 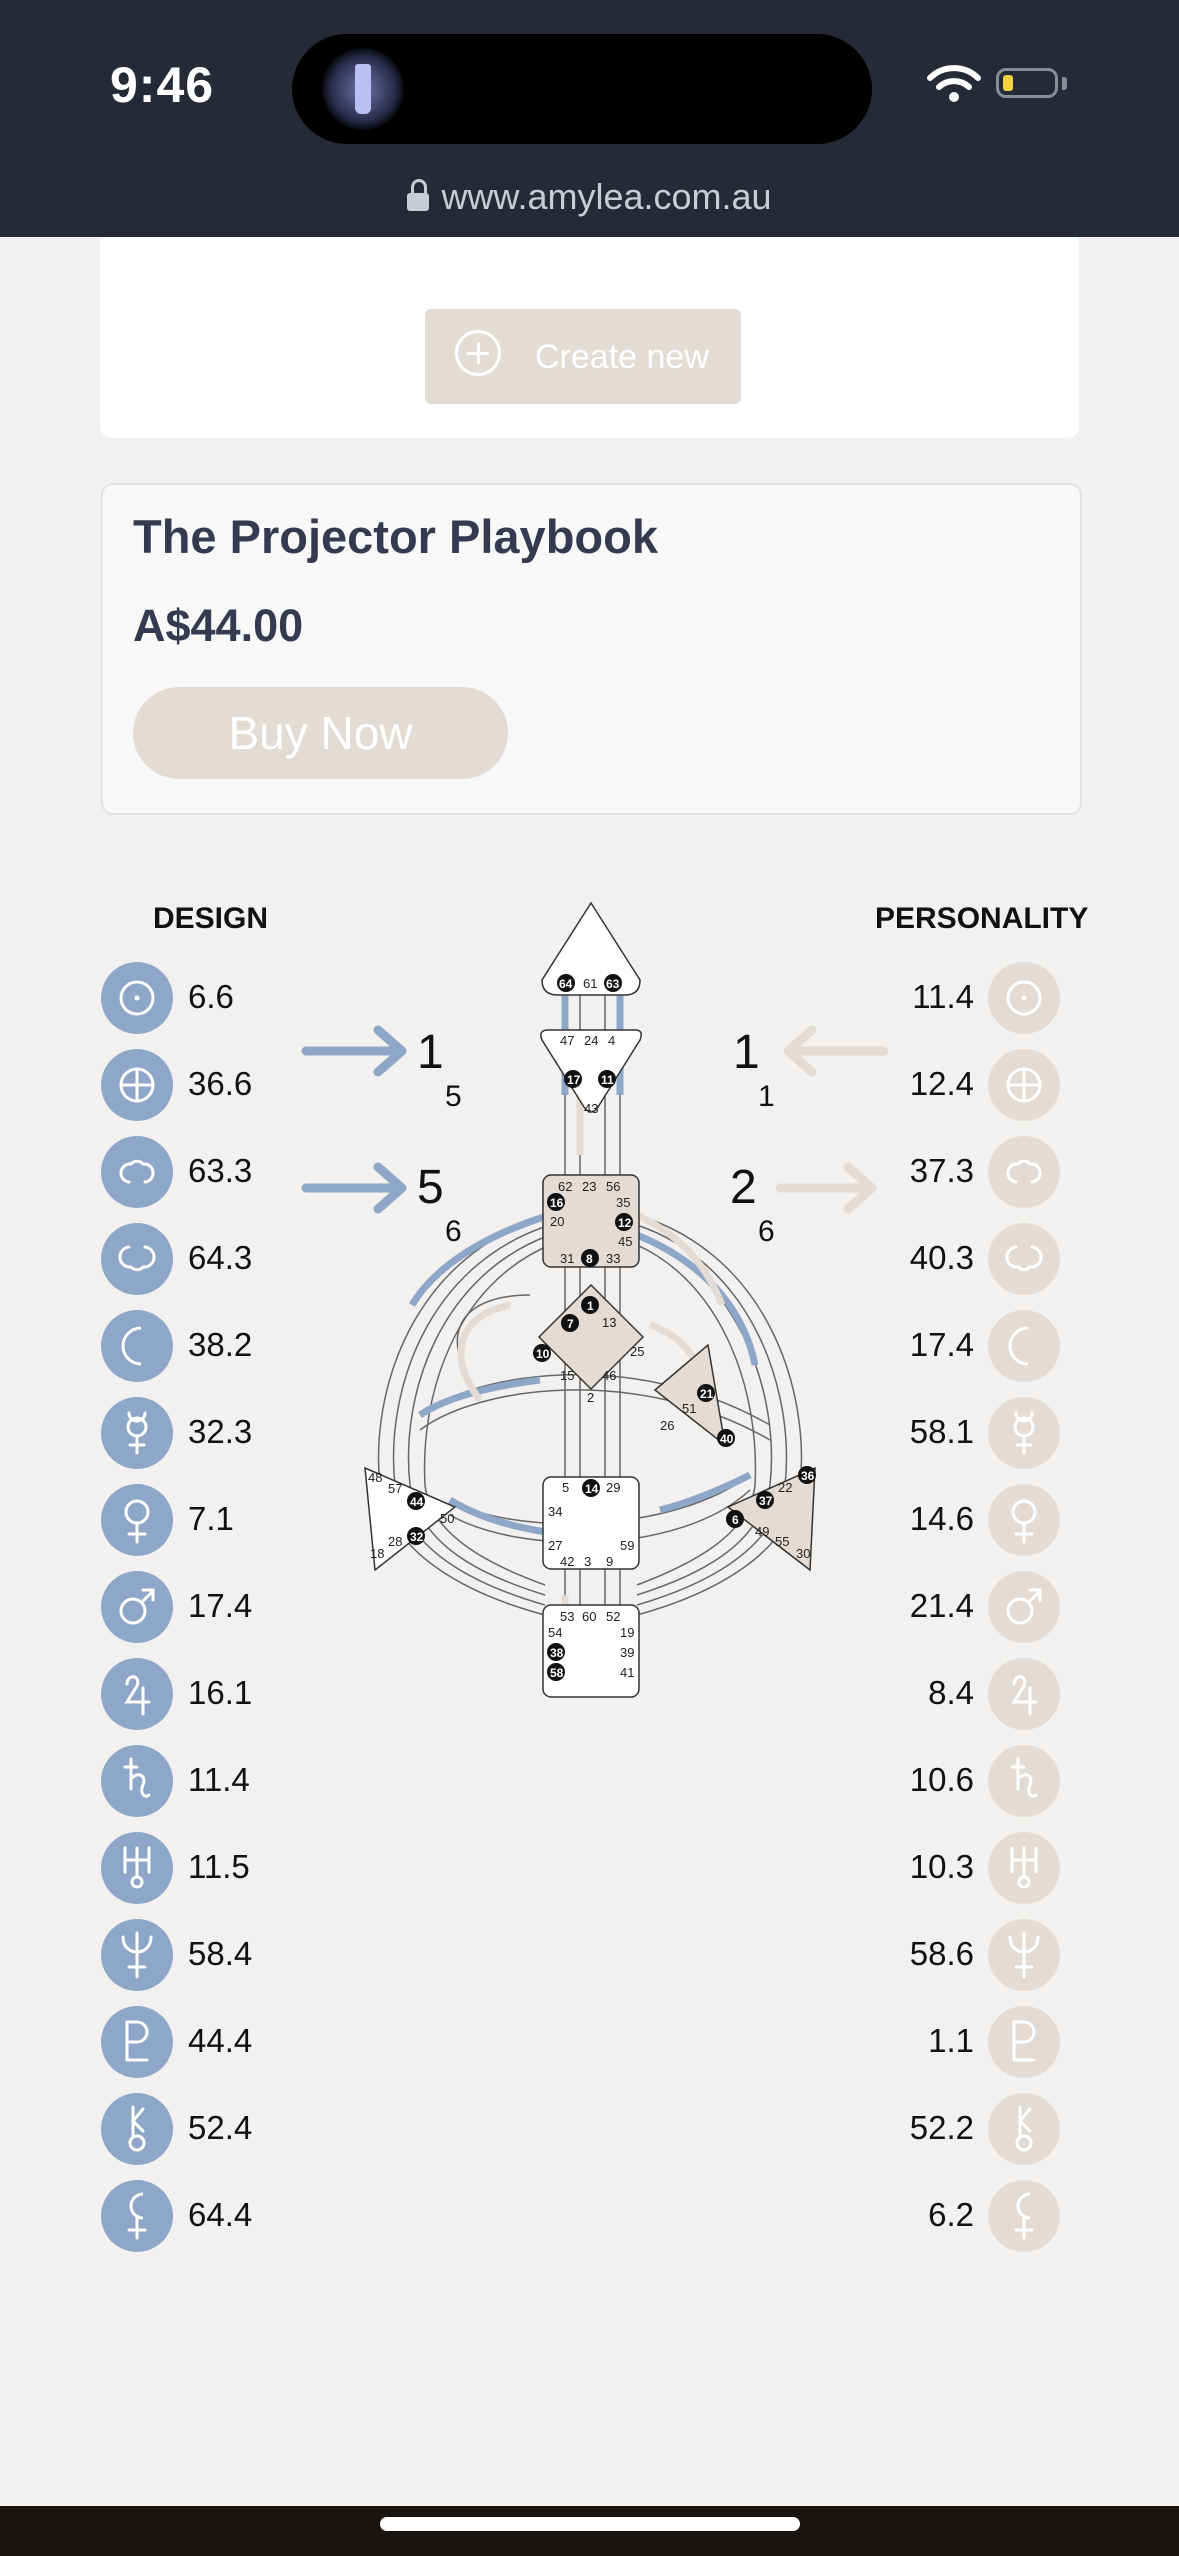 I want to click on personality-saturn-icon, so click(x=1024, y=1781).